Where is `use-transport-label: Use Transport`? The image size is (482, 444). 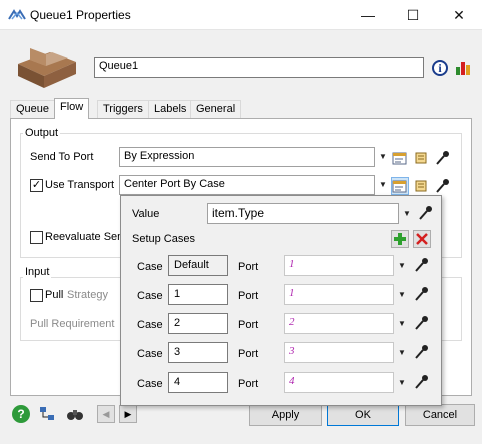 use-transport-label: Use Transport is located at coordinates (80, 185).